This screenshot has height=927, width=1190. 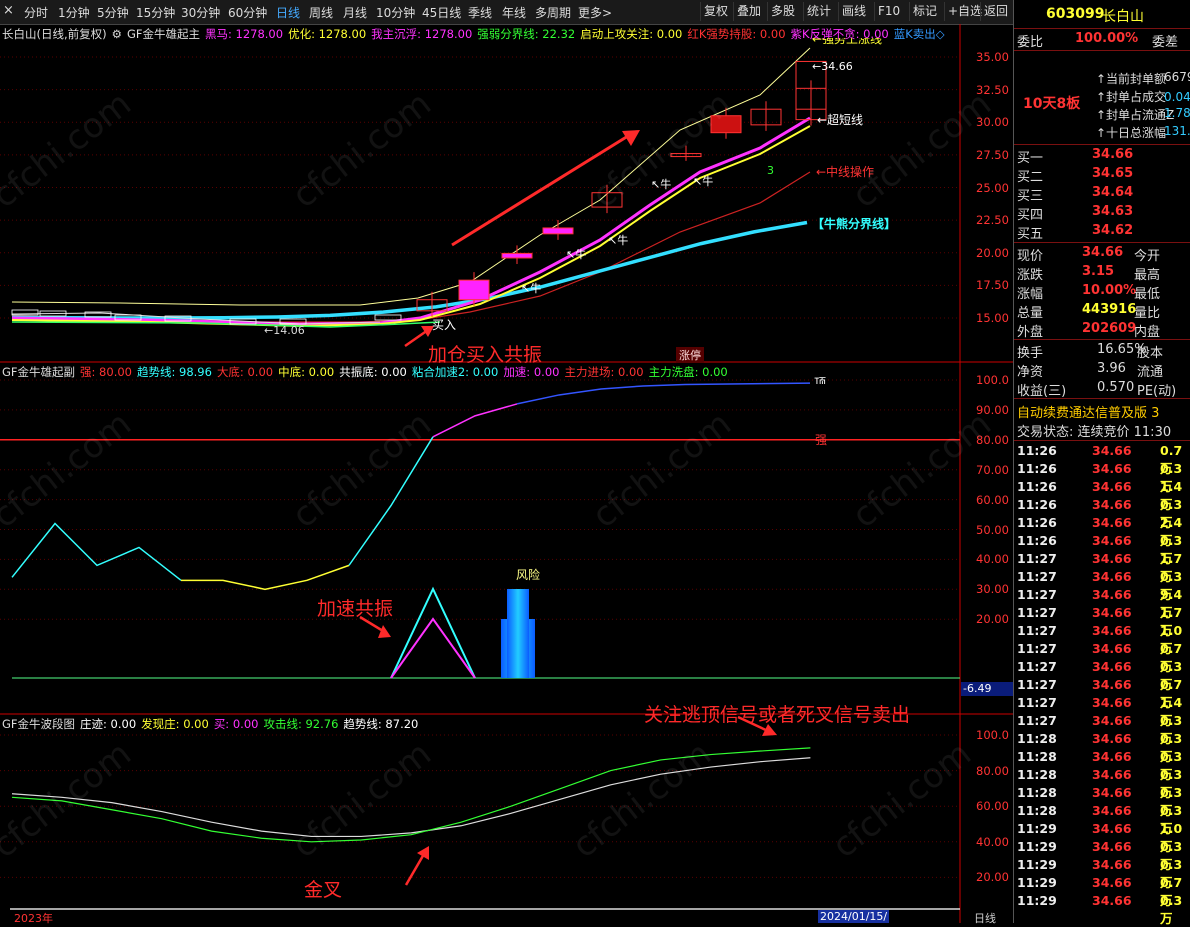 What do you see at coordinates (1102, 909) in the screenshot?
I see `trade-row: 11:29 34.66 0.3万` at bounding box center [1102, 909].